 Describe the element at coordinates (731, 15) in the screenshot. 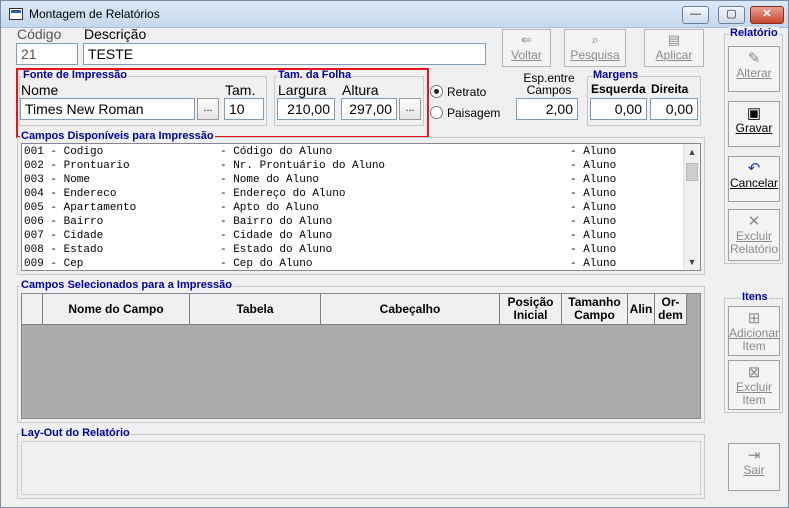

I see `maximize-button: ▢` at that location.